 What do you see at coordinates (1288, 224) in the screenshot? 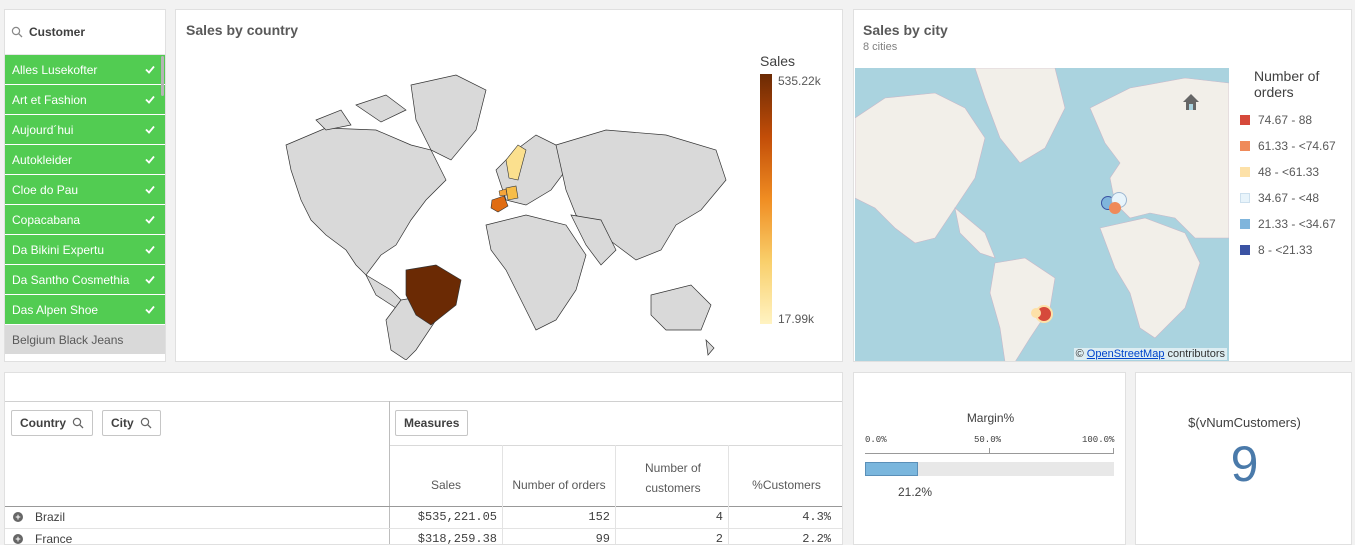
I see `orders-legend-item: 21.33 - <34.67` at bounding box center [1288, 224].